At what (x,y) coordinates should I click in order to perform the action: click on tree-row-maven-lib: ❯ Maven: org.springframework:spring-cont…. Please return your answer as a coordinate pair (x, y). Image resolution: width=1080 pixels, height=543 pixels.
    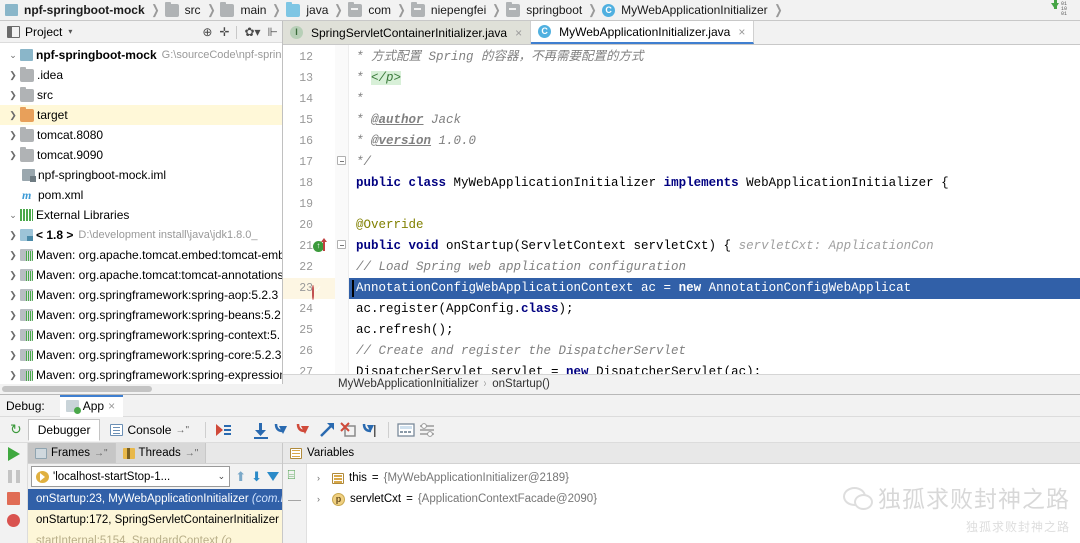
    Looking at the image, I should click on (141, 335).